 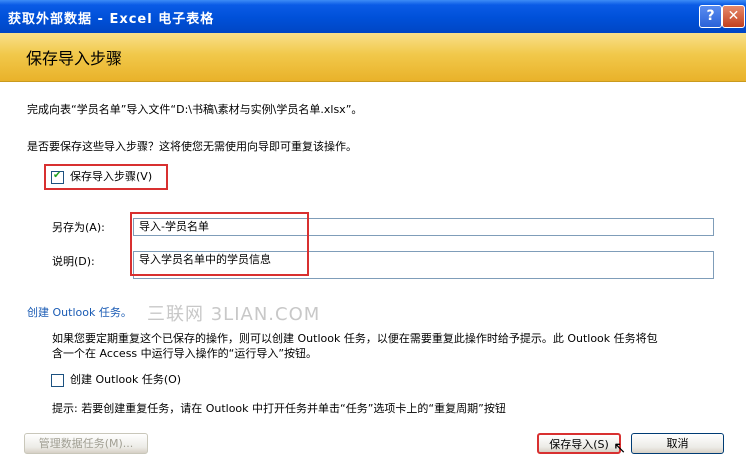 I want to click on outlook-checkbox-label: 创建 Outlook 任务(O), so click(x=126, y=379).